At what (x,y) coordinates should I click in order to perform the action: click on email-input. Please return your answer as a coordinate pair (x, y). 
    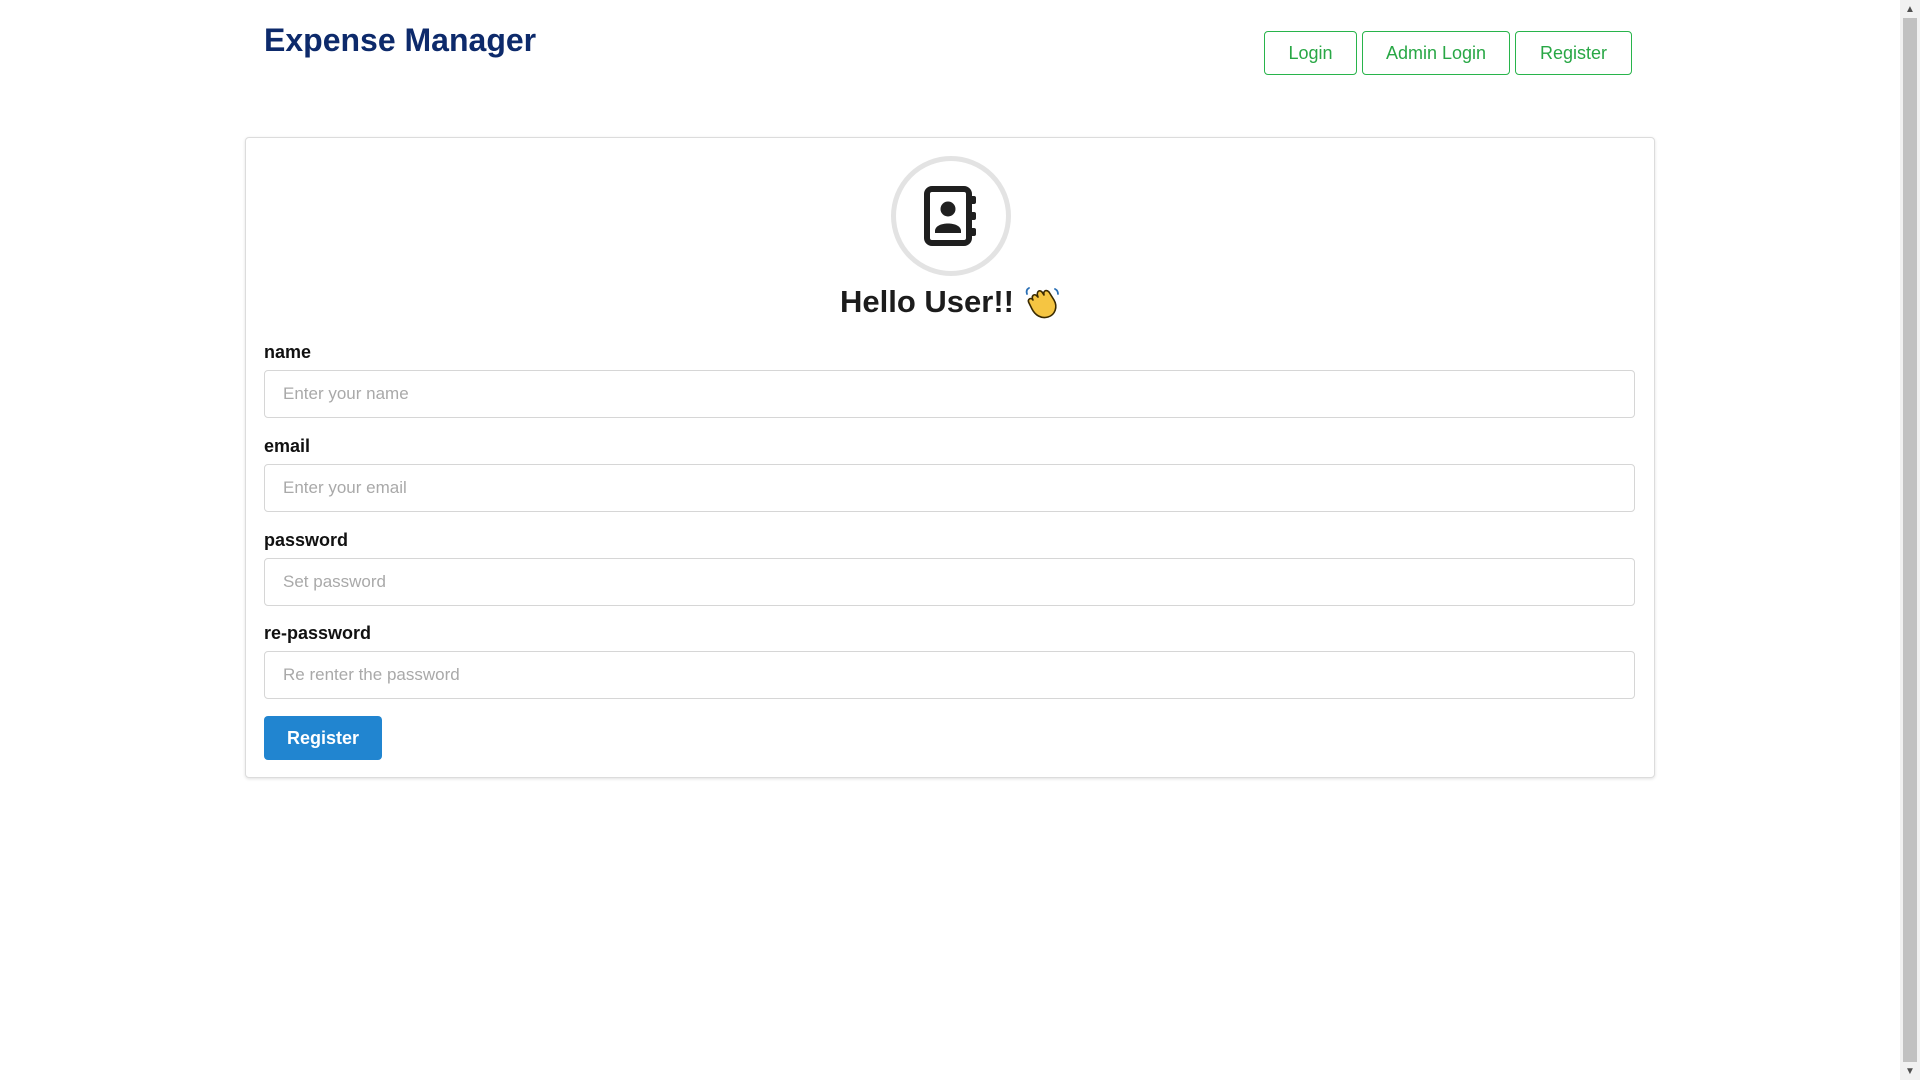
    Looking at the image, I should click on (949, 488).